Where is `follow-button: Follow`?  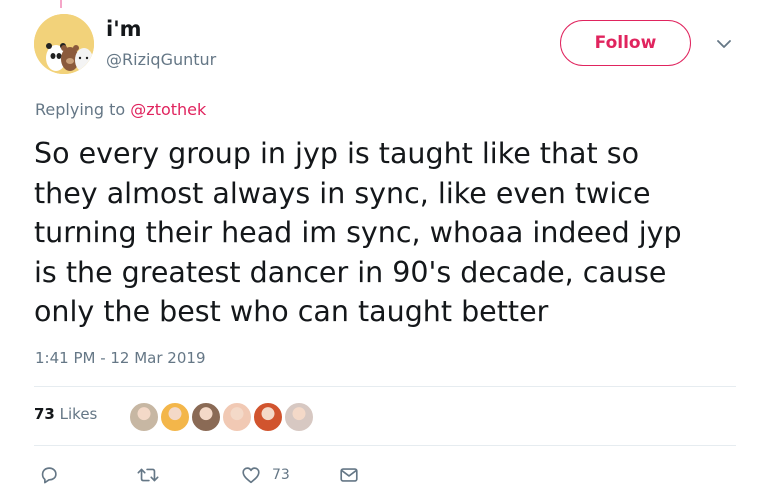
follow-button: Follow is located at coordinates (625, 43).